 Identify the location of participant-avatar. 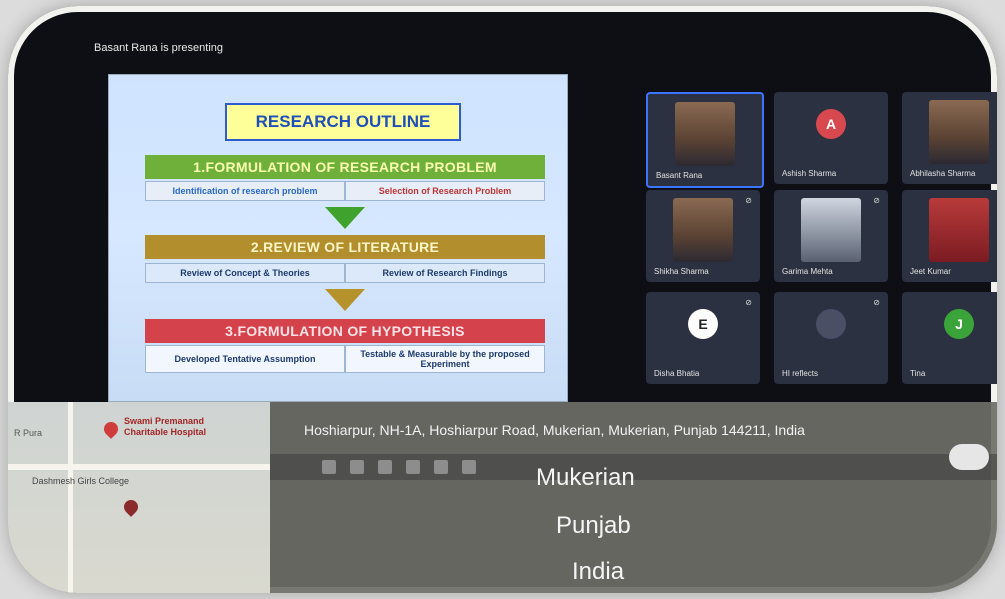
(831, 324).